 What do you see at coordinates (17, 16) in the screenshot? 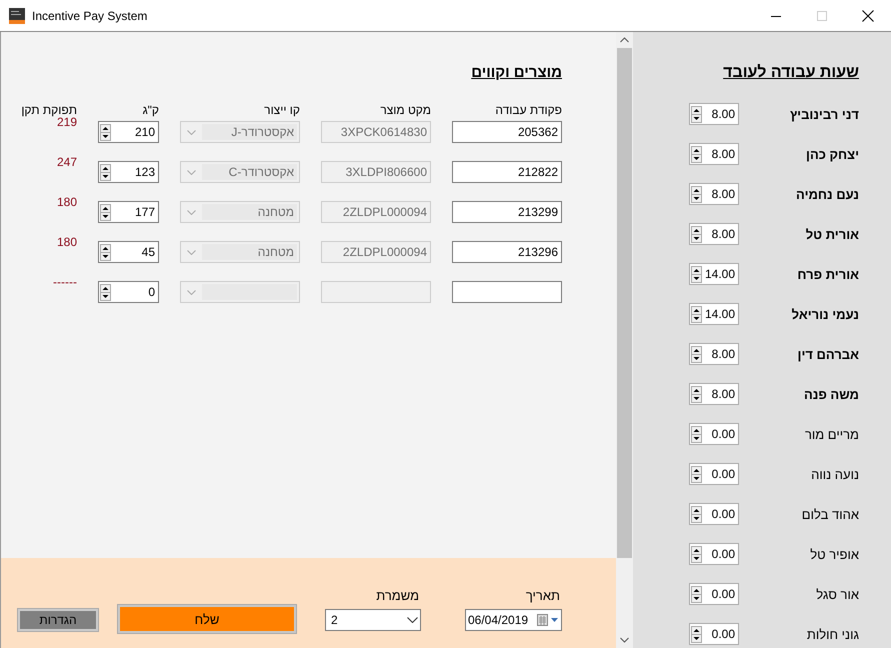
I see `app-icon` at bounding box center [17, 16].